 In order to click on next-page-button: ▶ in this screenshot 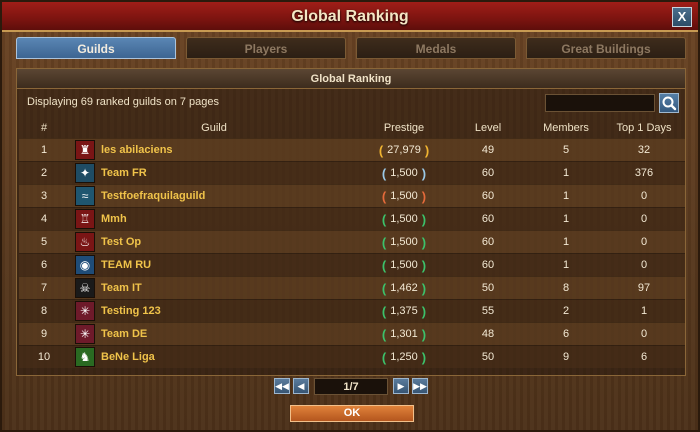, I will do `click(401, 386)`.